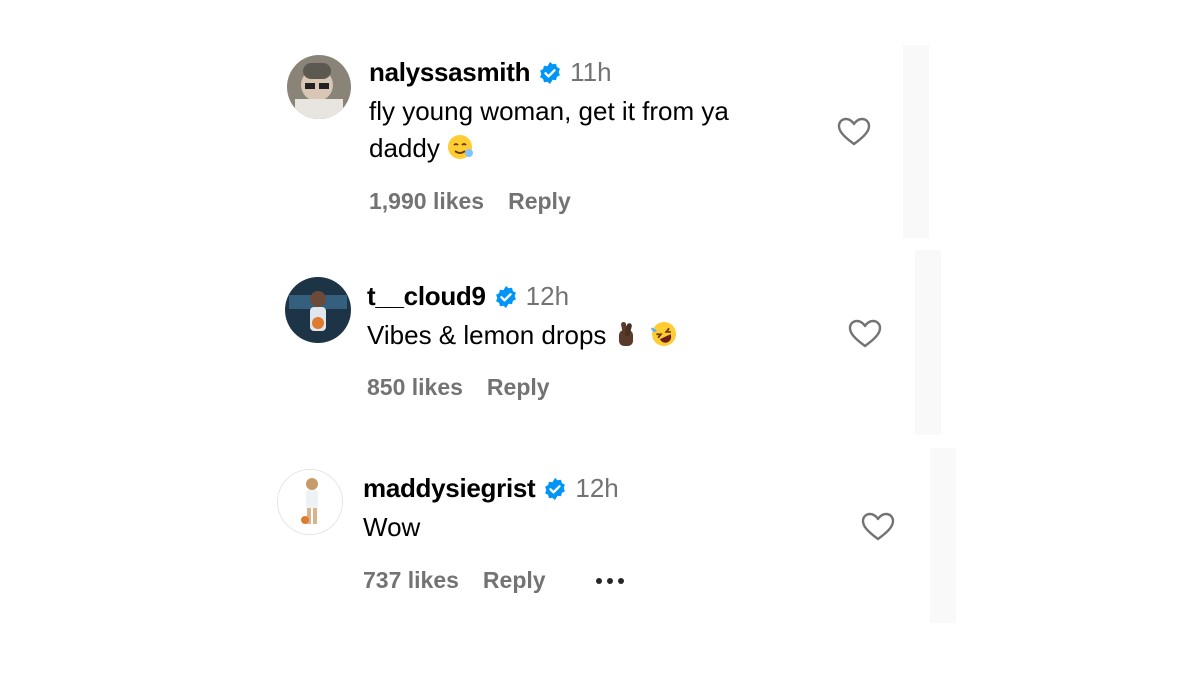  I want to click on comment-text-fragment: daddy, so click(404, 148).